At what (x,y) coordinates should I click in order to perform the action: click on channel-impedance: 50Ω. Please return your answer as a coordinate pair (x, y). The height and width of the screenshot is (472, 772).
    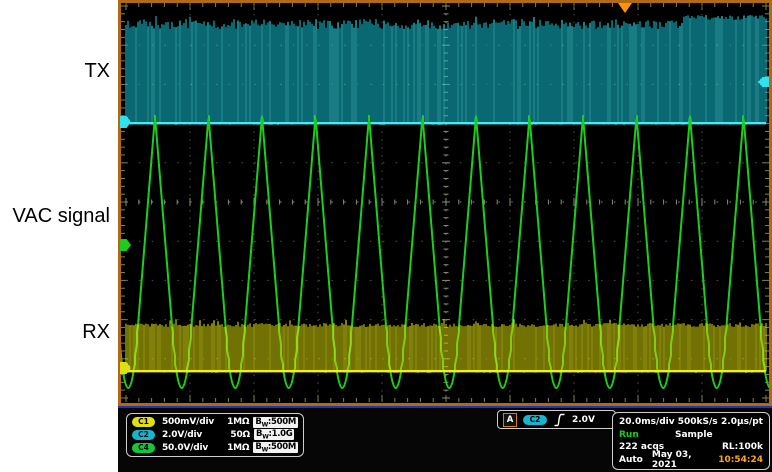
    Looking at the image, I should click on (240, 434).